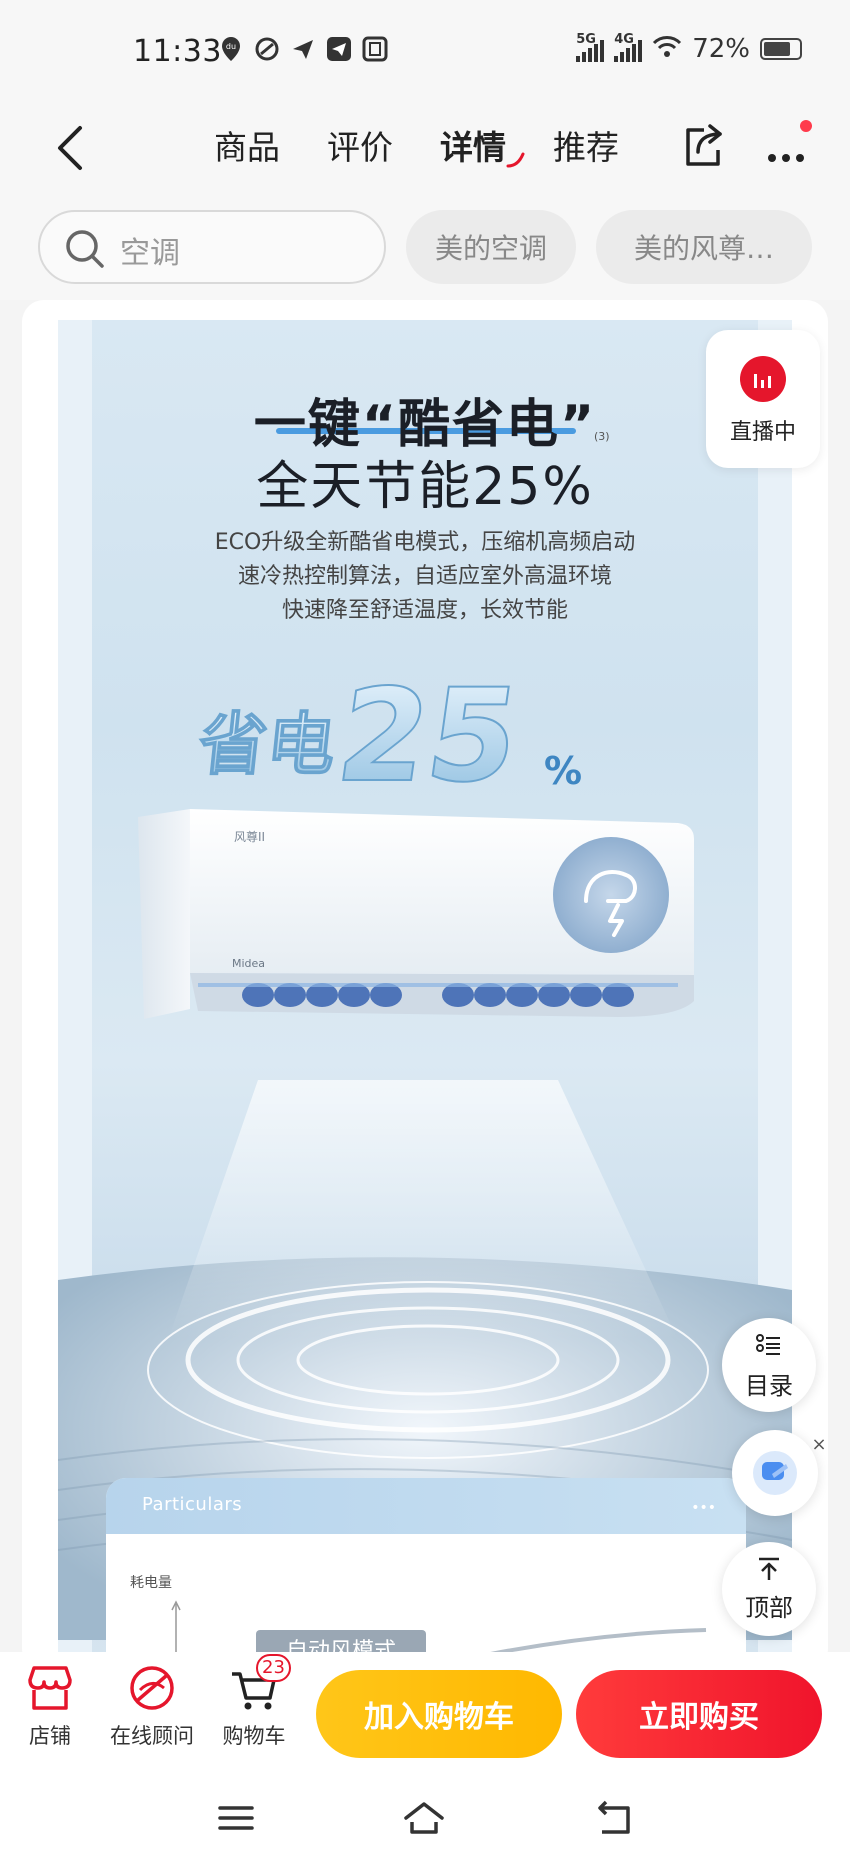 This screenshot has width=850, height=1870. Describe the element at coordinates (267, 745) in the screenshot. I see `big-text: 省电` at that location.